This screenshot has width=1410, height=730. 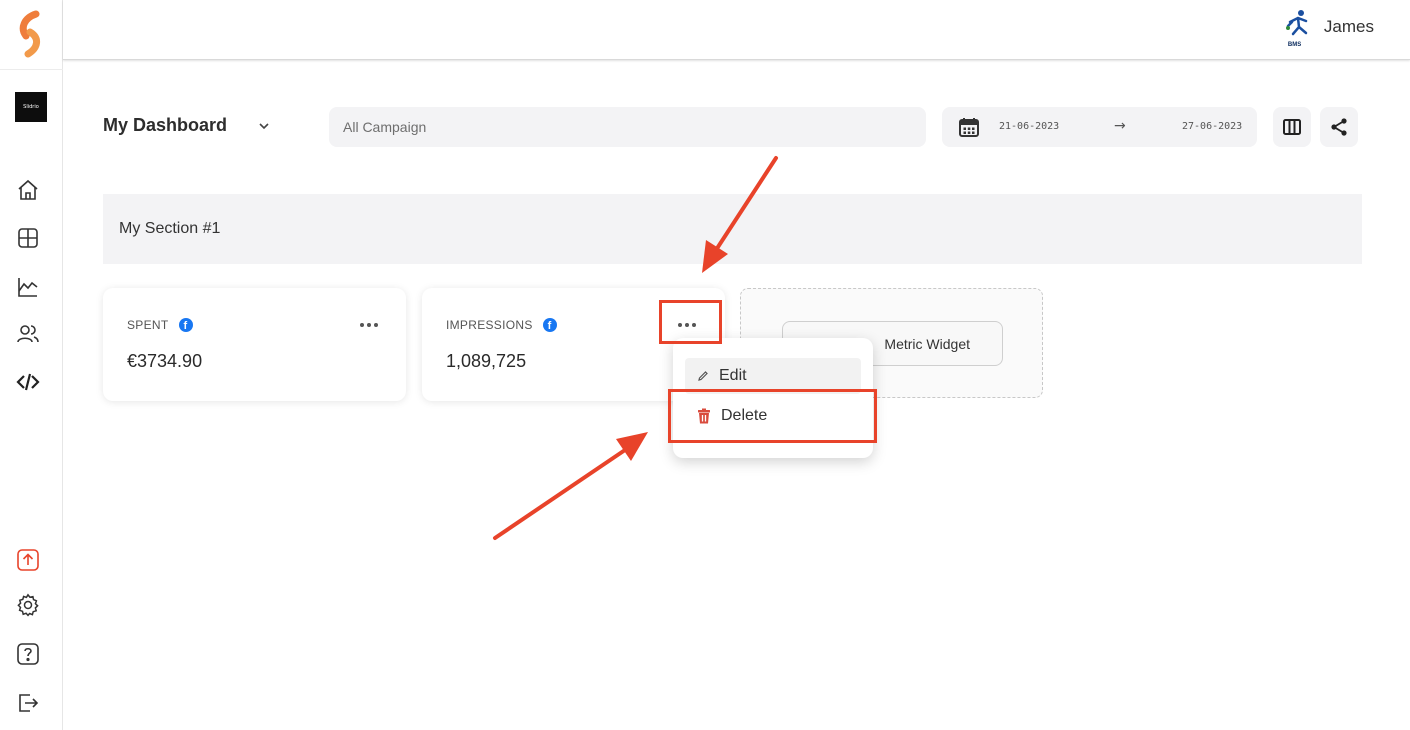 What do you see at coordinates (1099, 127) in the screenshot?
I see `date-range-picker: 21-06-2023 → 27-06-2023` at bounding box center [1099, 127].